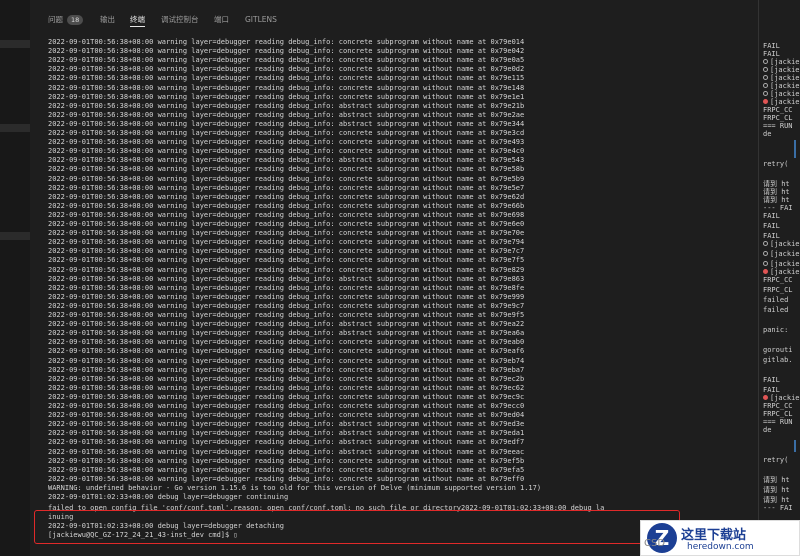 The image size is (800, 556). I want to click on tab-output: 输出, so click(107, 22).